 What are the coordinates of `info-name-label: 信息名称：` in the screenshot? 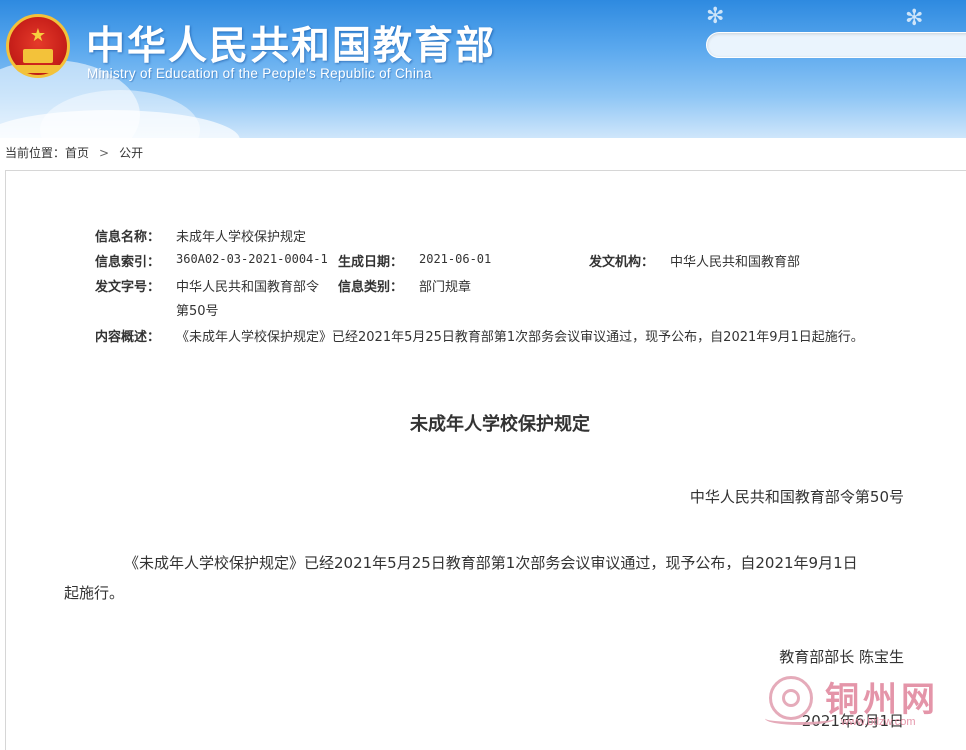 It's located at (128, 237).